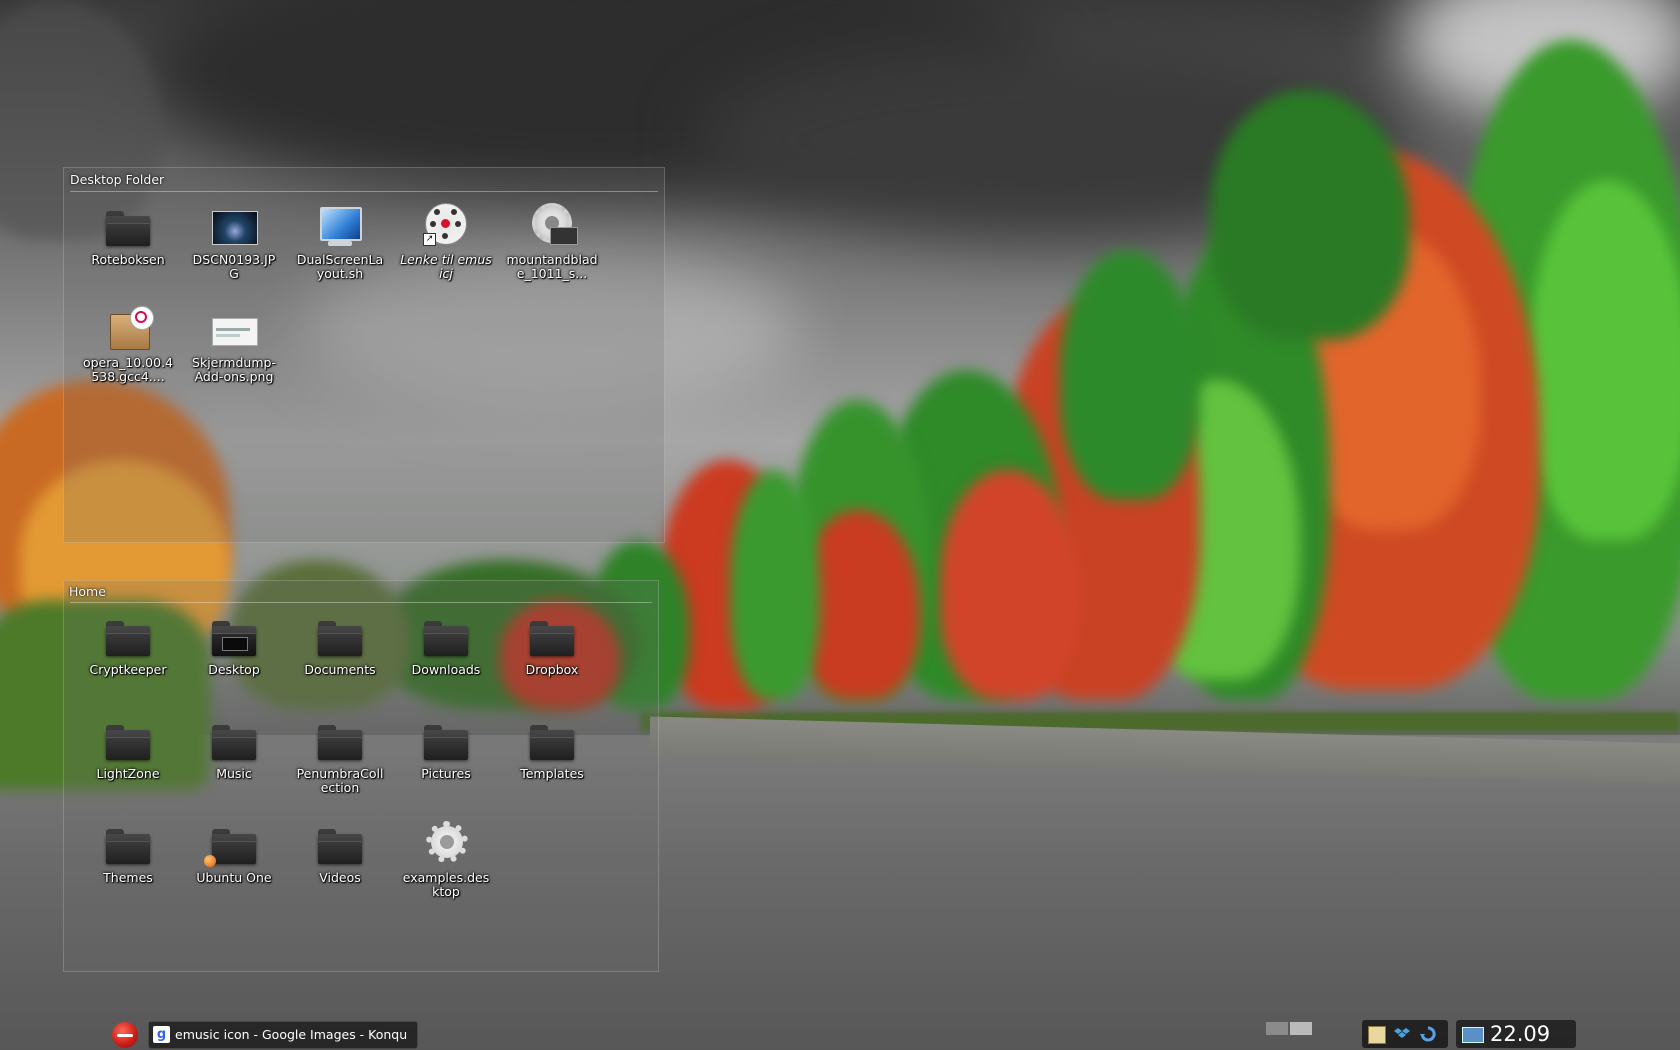 This screenshot has width=1680, height=1050. I want to click on desktop-folder-title: Desktop Folder, so click(117, 179).